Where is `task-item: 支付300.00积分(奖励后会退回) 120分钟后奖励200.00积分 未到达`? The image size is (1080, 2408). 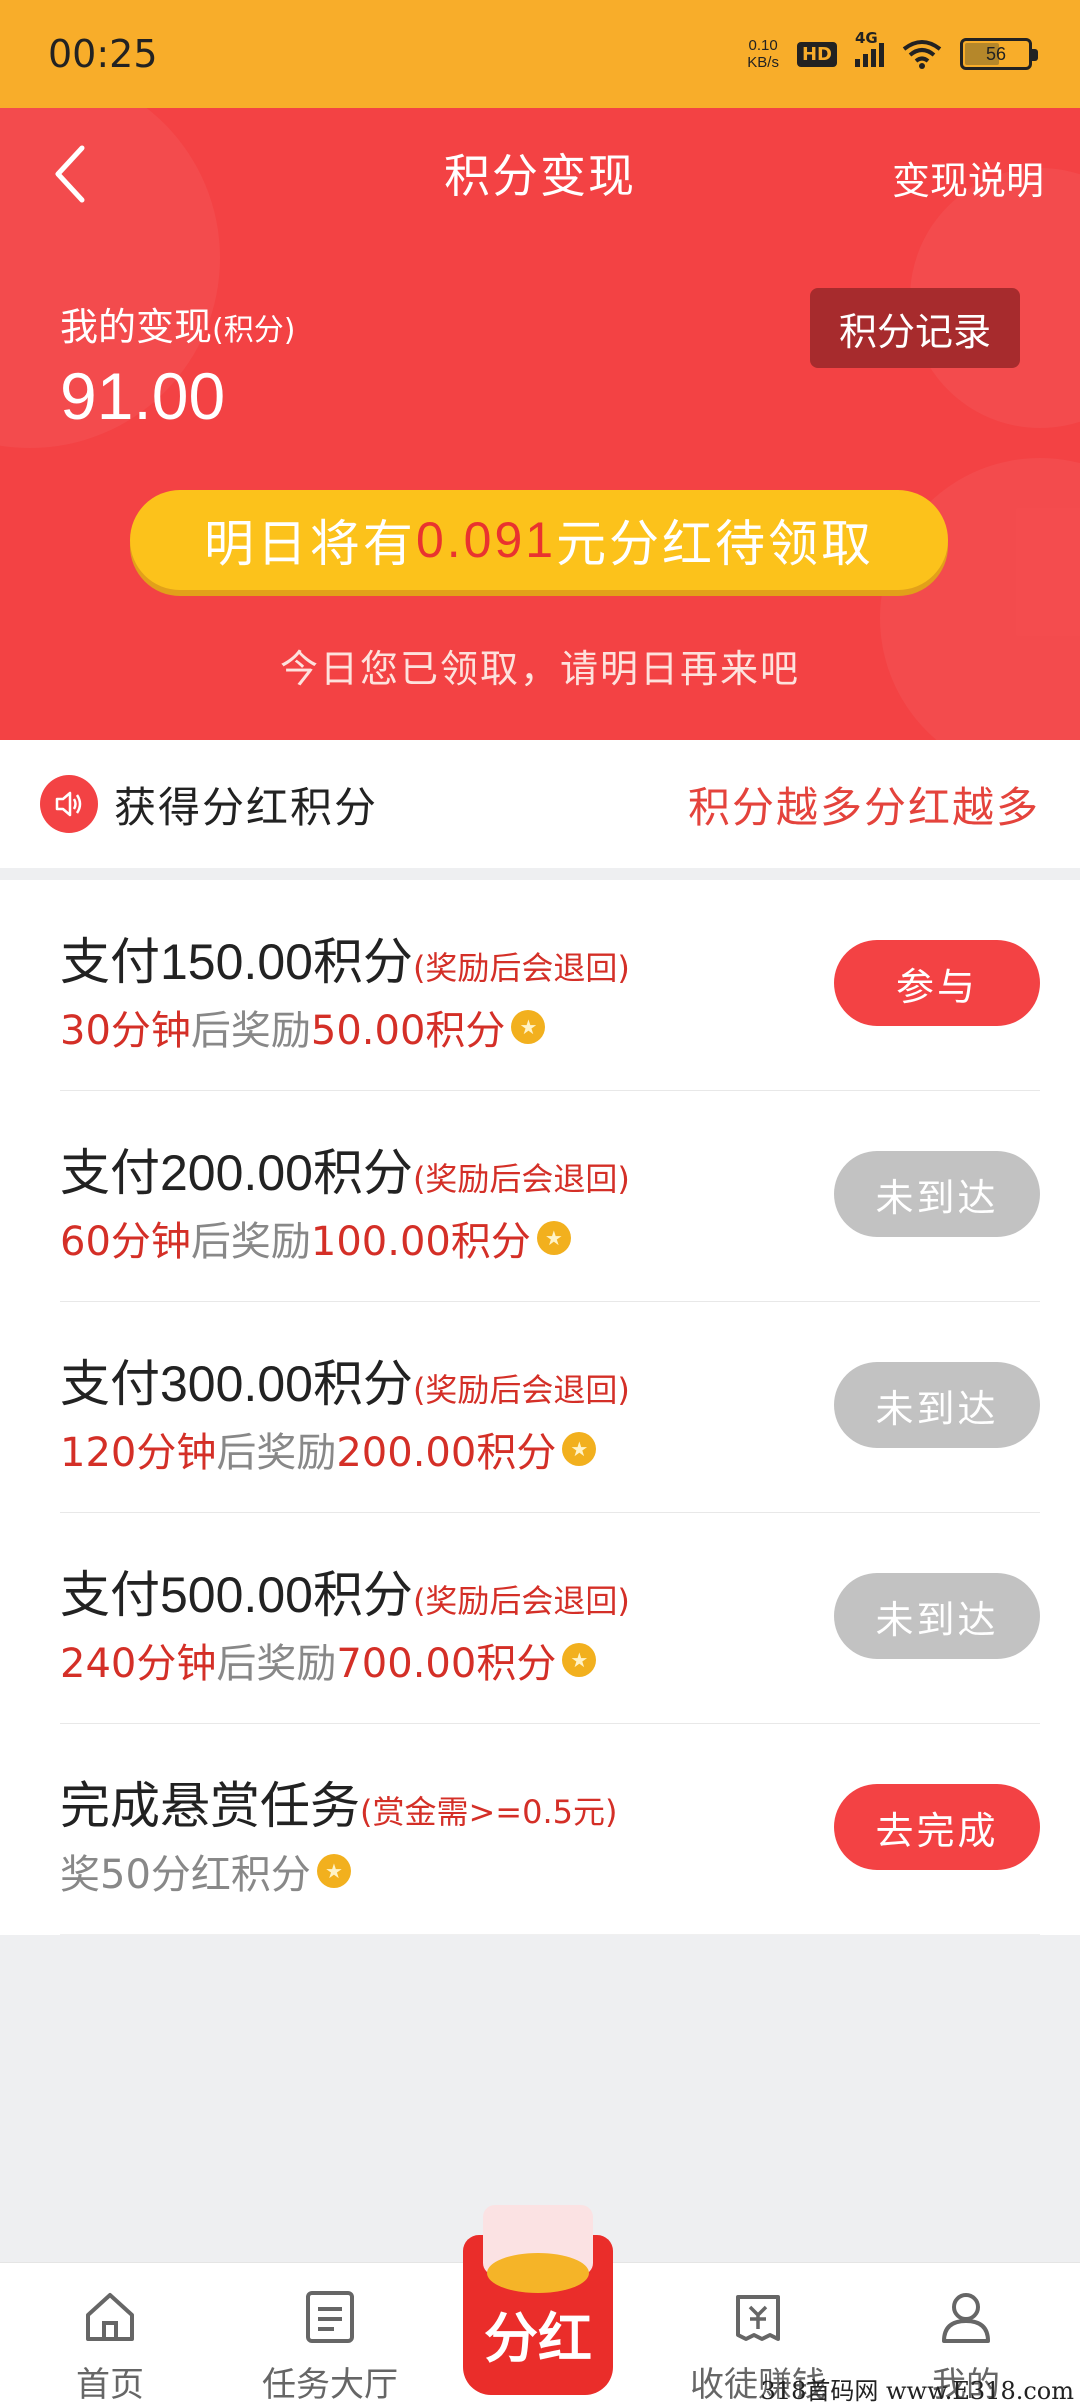 task-item: 支付300.00积分(奖励后会退回) 120分钟后奖励200.00积分 未到达 is located at coordinates (550, 1407).